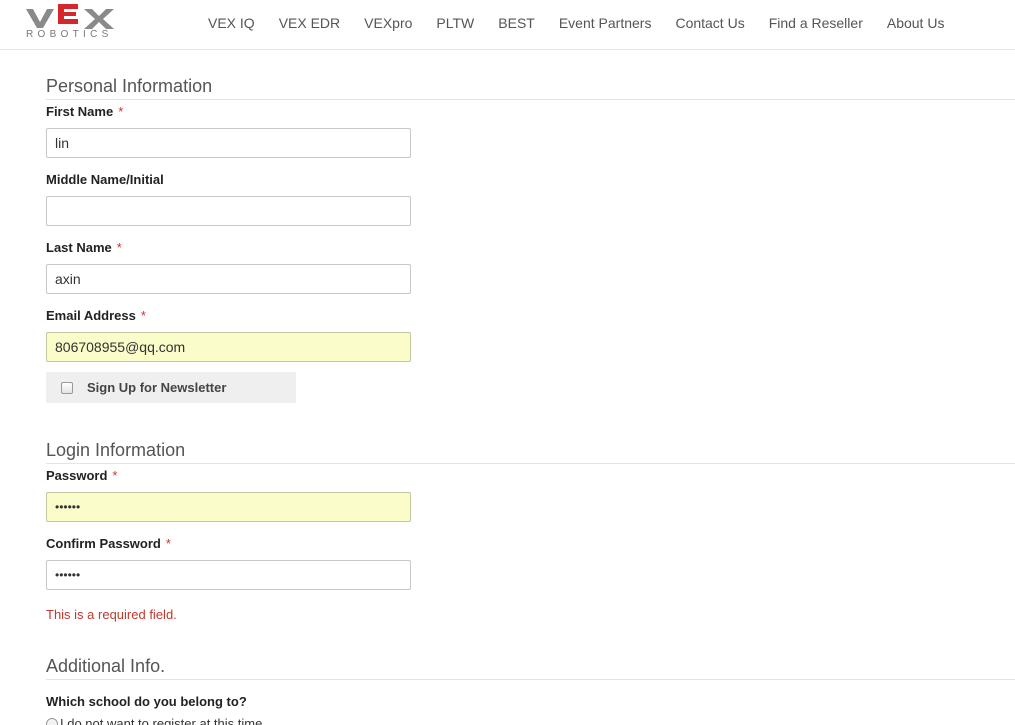  I want to click on confirm-password-label-text: Confirm Password, so click(103, 543).